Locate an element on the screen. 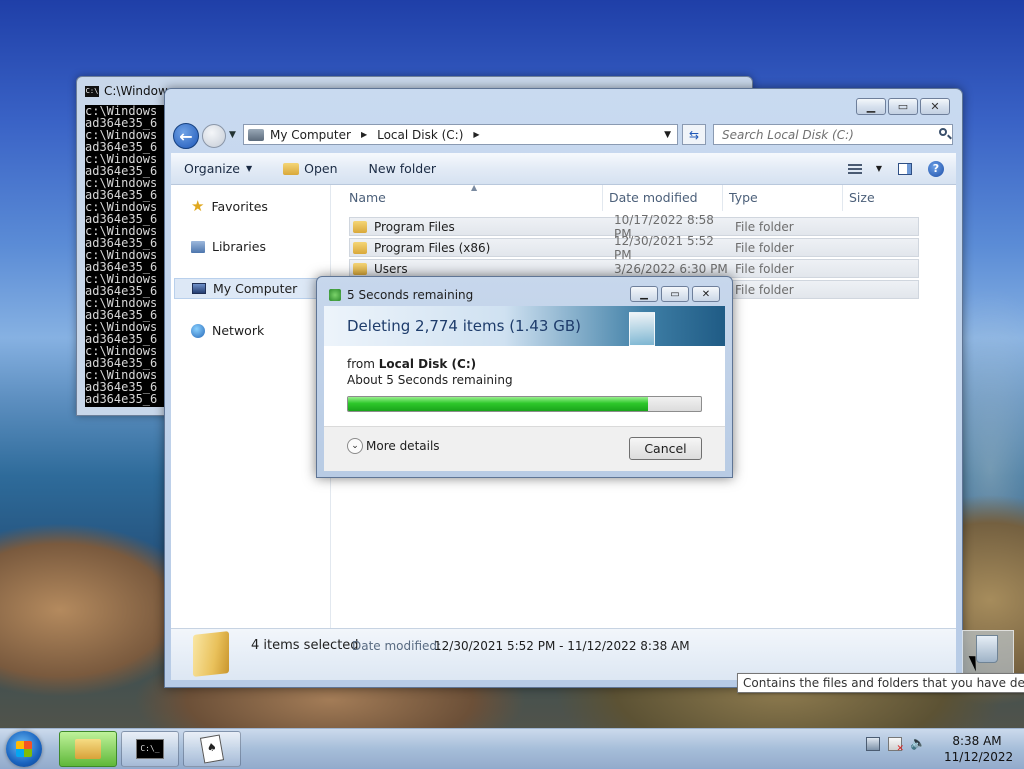  libraries-icon is located at coordinates (198, 246).